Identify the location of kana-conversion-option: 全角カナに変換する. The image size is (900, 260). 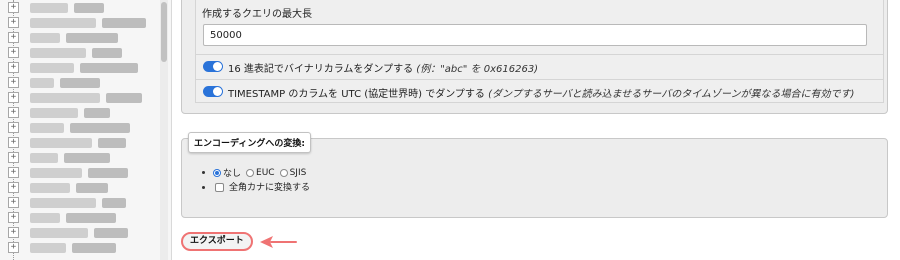
(256, 186).